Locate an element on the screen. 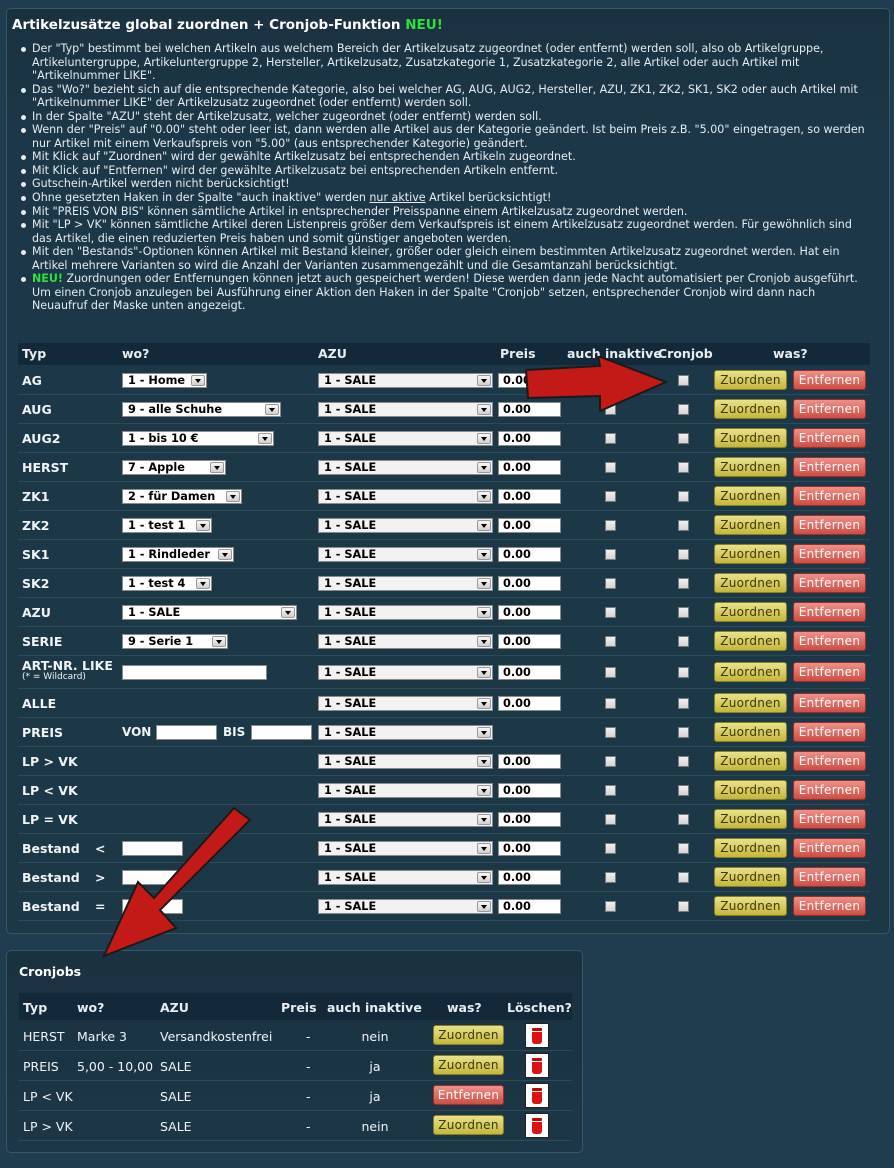 The height and width of the screenshot is (1168, 894). wo-select: 1 - test 4 is located at coordinates (167, 583).